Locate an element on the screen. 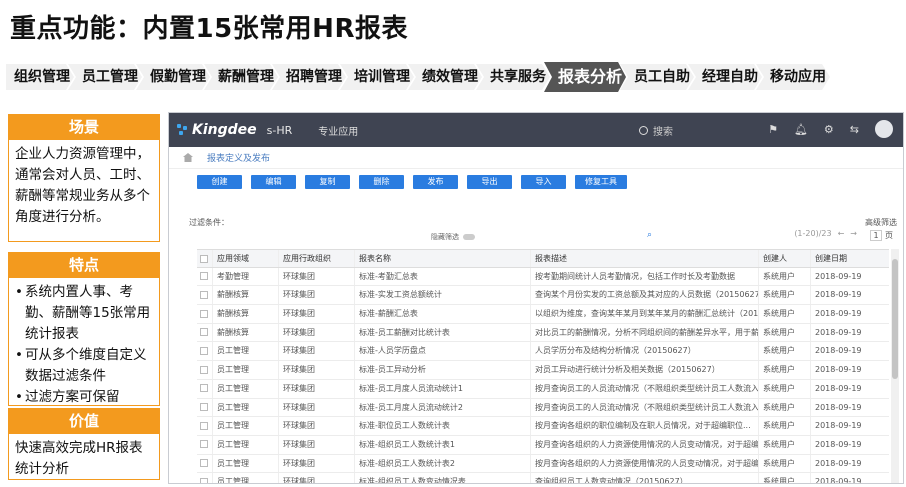  cell-report-name: 标准-组织员工人数统计表1 is located at coordinates (443, 444).